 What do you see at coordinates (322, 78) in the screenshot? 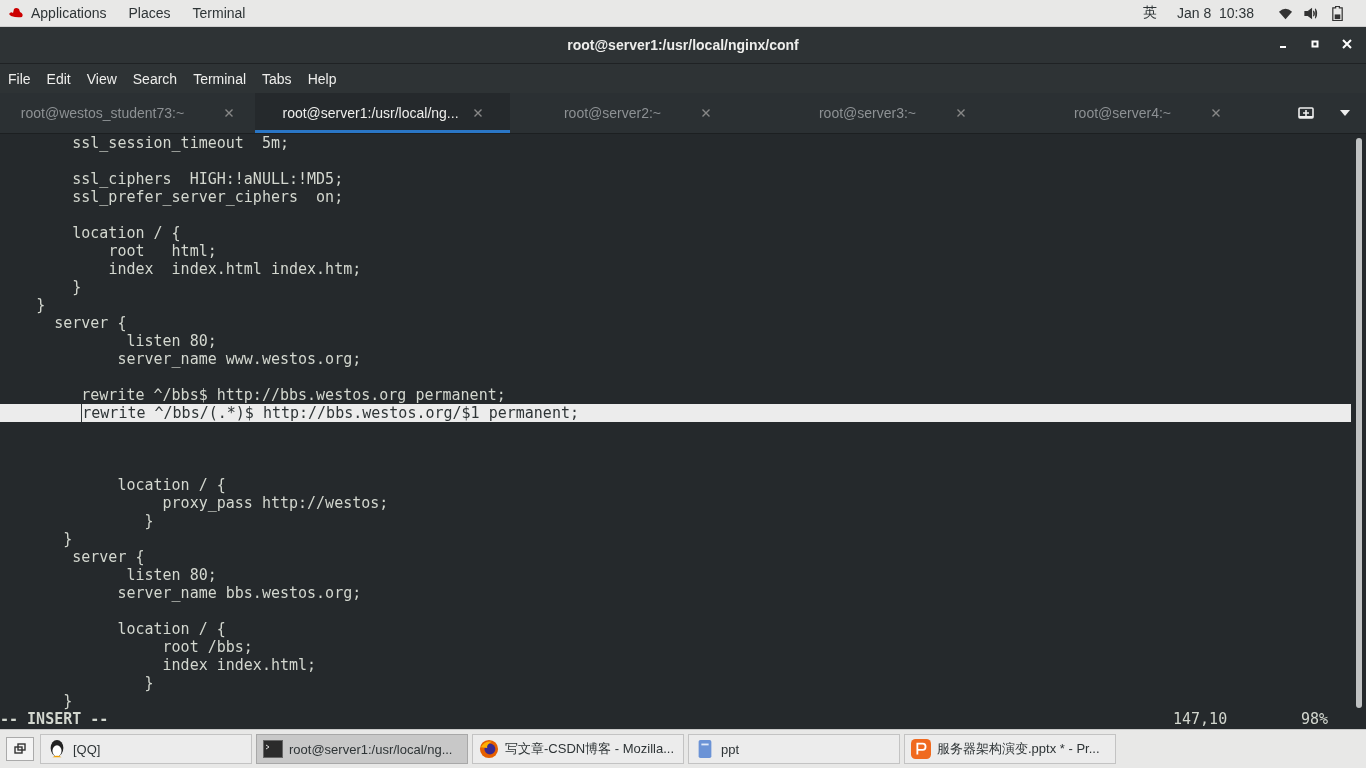
I see `menu-item: Help` at bounding box center [322, 78].